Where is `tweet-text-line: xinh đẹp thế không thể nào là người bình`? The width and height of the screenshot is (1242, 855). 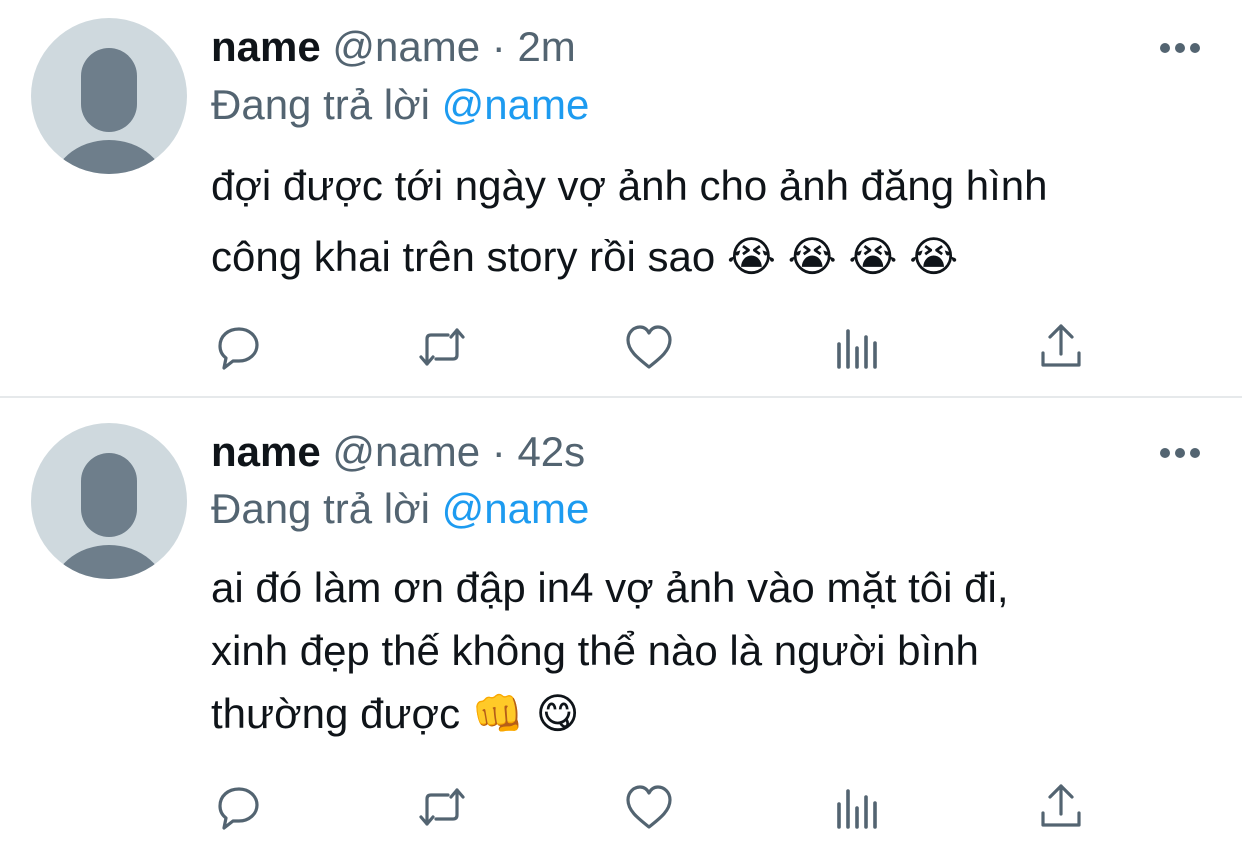 tweet-text-line: xinh đẹp thế không thể nào là người bình is located at coordinates (595, 650).